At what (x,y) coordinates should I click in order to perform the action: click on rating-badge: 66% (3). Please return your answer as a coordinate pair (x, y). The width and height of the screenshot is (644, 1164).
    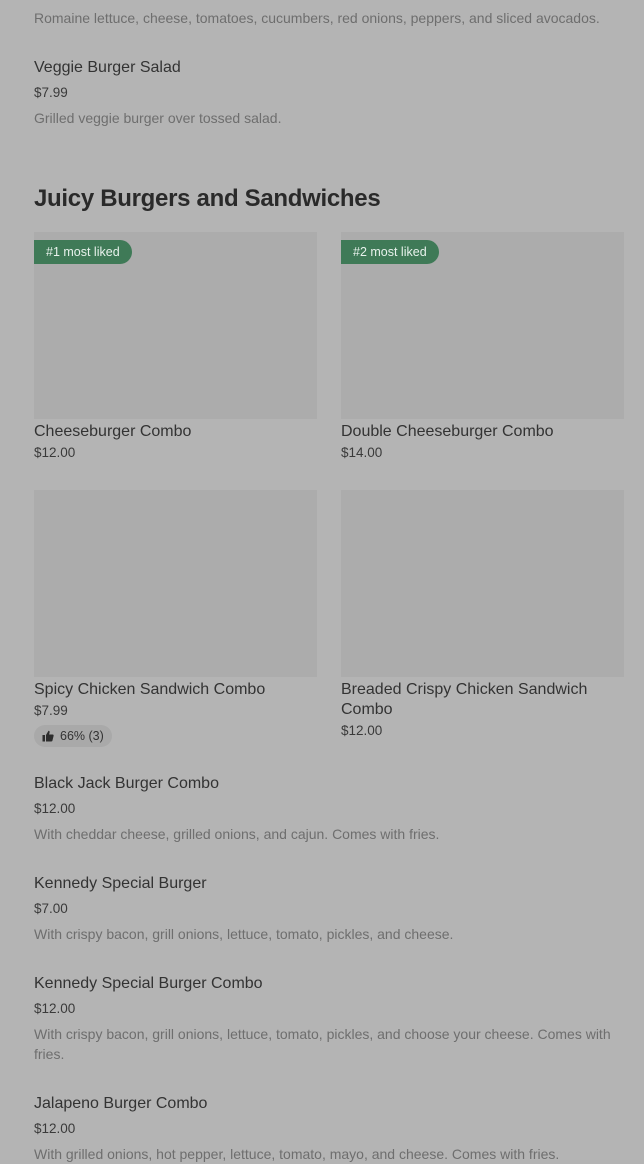
    Looking at the image, I should click on (73, 736).